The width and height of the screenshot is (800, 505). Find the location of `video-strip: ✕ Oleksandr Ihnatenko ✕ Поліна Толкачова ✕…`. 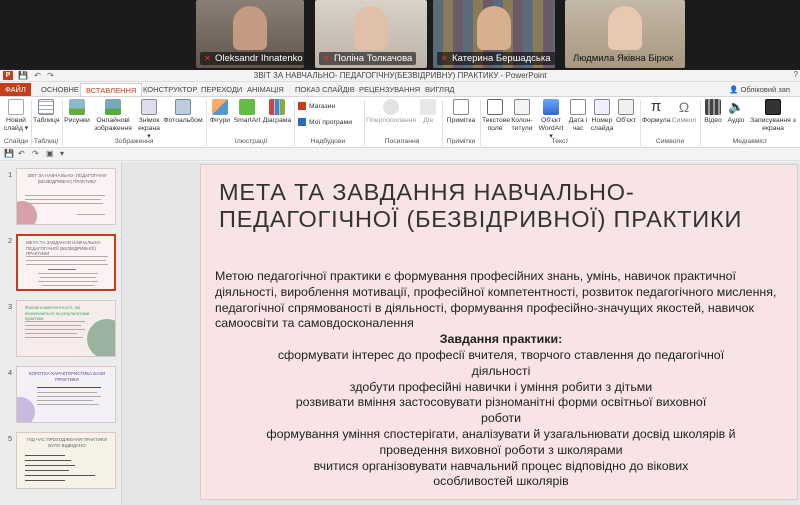

video-strip: ✕ Oleksandr Ihnatenko ✕ Поліна Толкачова ✕… is located at coordinates (400, 34).